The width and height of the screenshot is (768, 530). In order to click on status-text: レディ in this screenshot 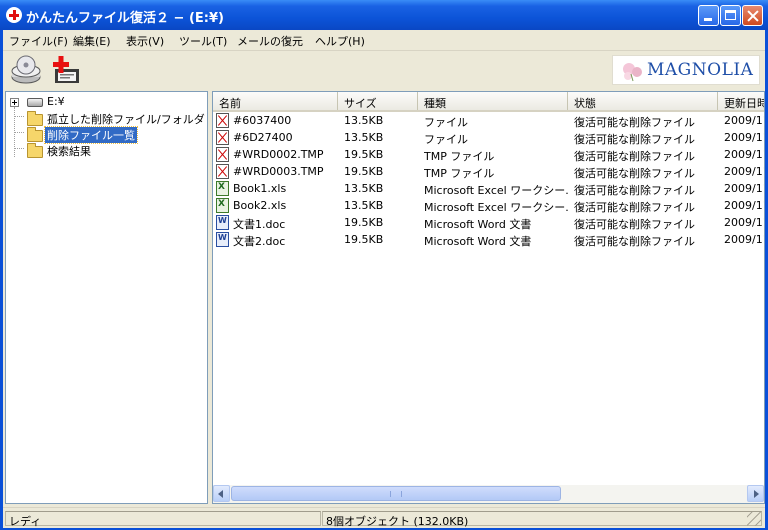, I will do `click(163, 519)`.